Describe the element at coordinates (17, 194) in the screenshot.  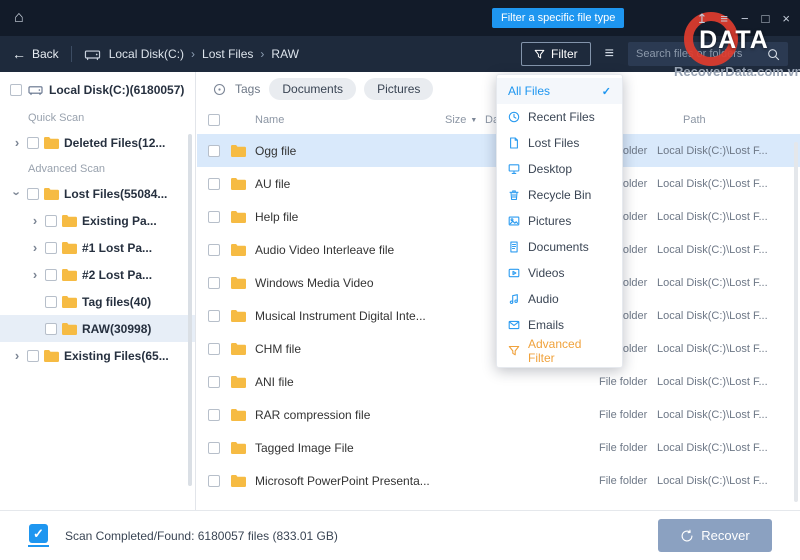
I see `chevron-down-icon: ›` at that location.